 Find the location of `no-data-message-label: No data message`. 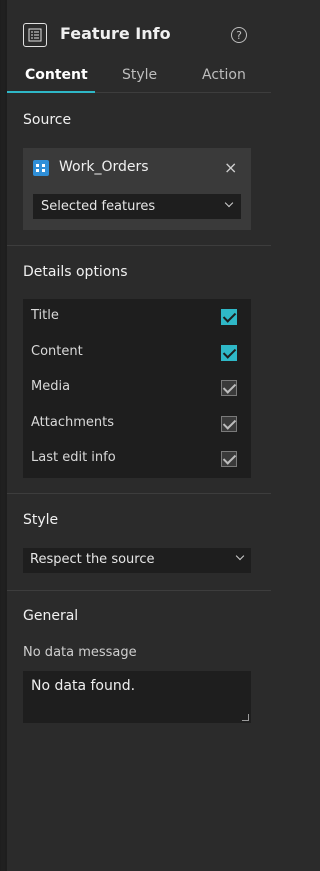

no-data-message-label: No data message is located at coordinates (80, 652).